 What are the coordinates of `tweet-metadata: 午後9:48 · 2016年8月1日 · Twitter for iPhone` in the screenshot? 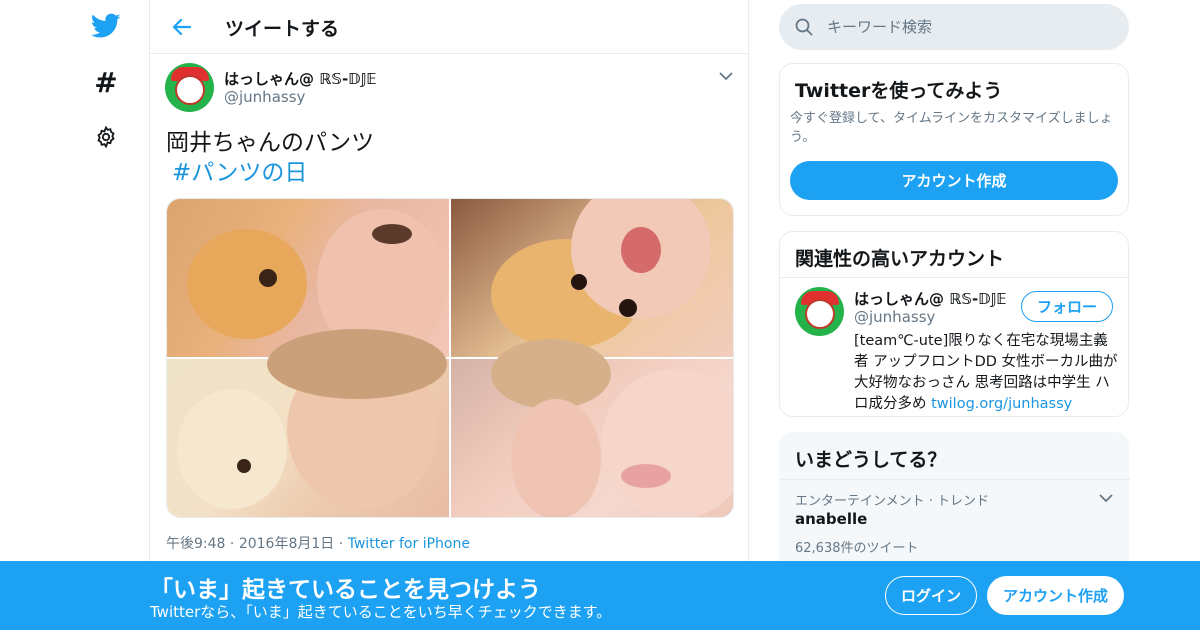 It's located at (318, 543).